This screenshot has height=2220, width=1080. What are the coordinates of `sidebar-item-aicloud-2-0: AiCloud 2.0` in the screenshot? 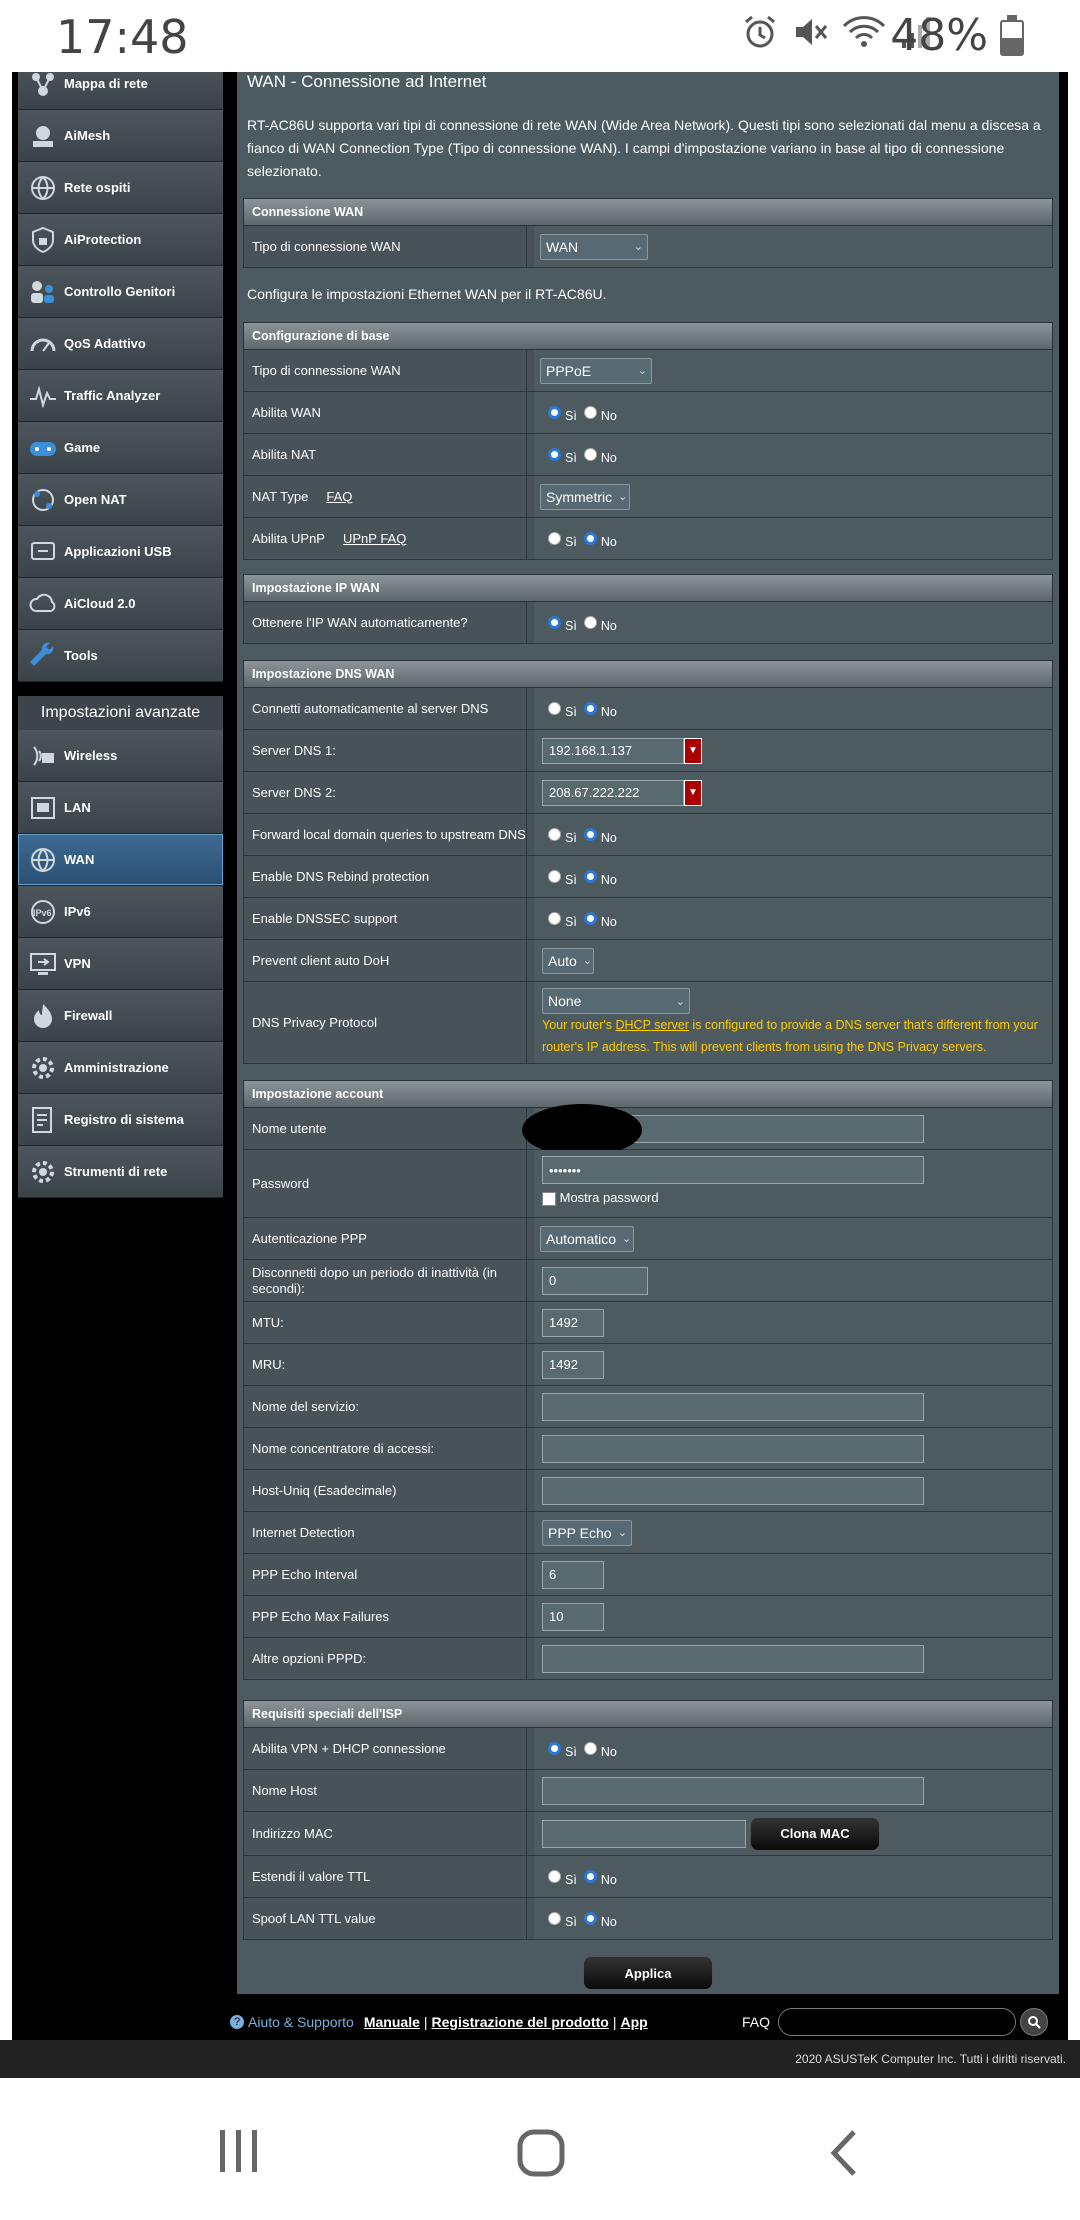 It's located at (120, 604).